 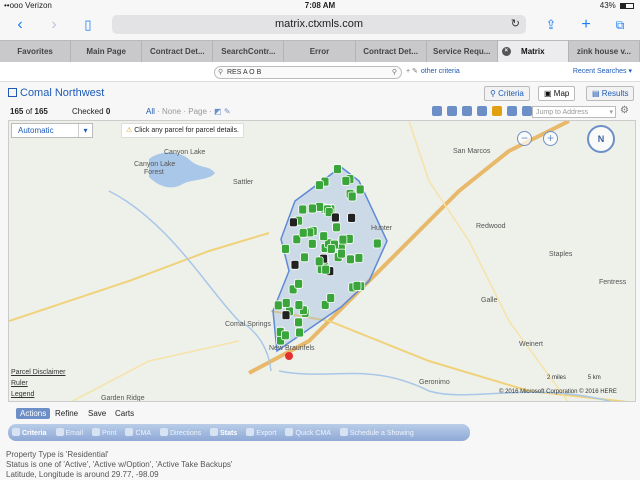 What do you see at coordinates (320, 414) in the screenshot?
I see `actions-row: Actions Refine Save Carts` at bounding box center [320, 414].